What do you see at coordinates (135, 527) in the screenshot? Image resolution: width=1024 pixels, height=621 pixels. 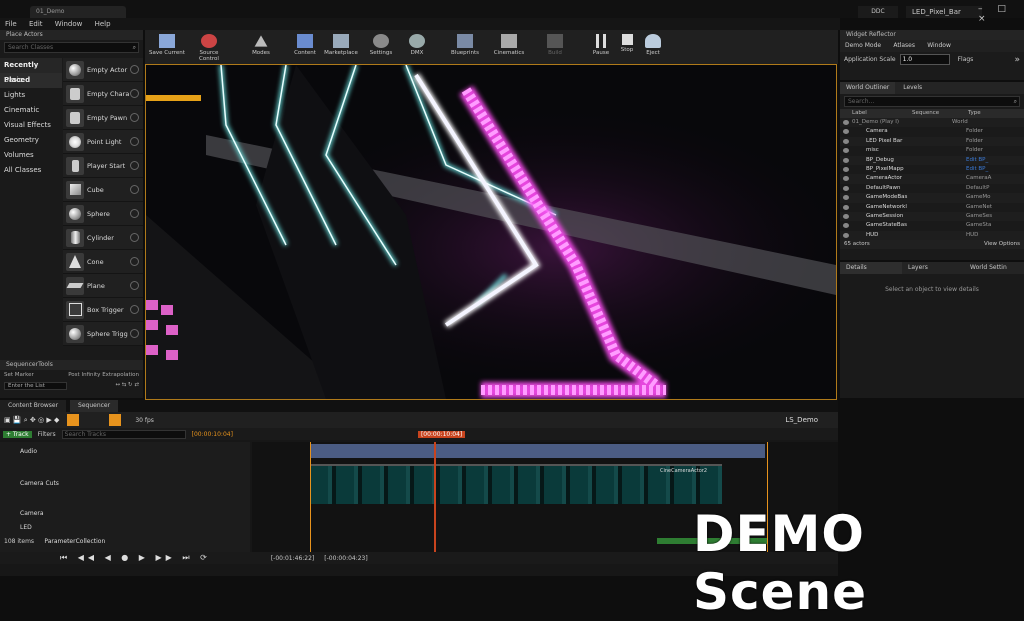 I see `track-led: LED` at bounding box center [135, 527].